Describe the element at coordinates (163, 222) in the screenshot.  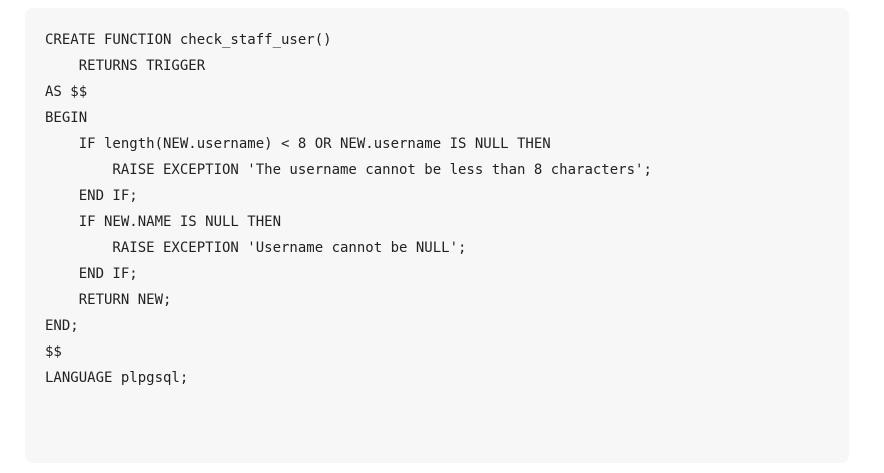
I see `code-line: IF NEW.NAME IS NULL THEN` at that location.